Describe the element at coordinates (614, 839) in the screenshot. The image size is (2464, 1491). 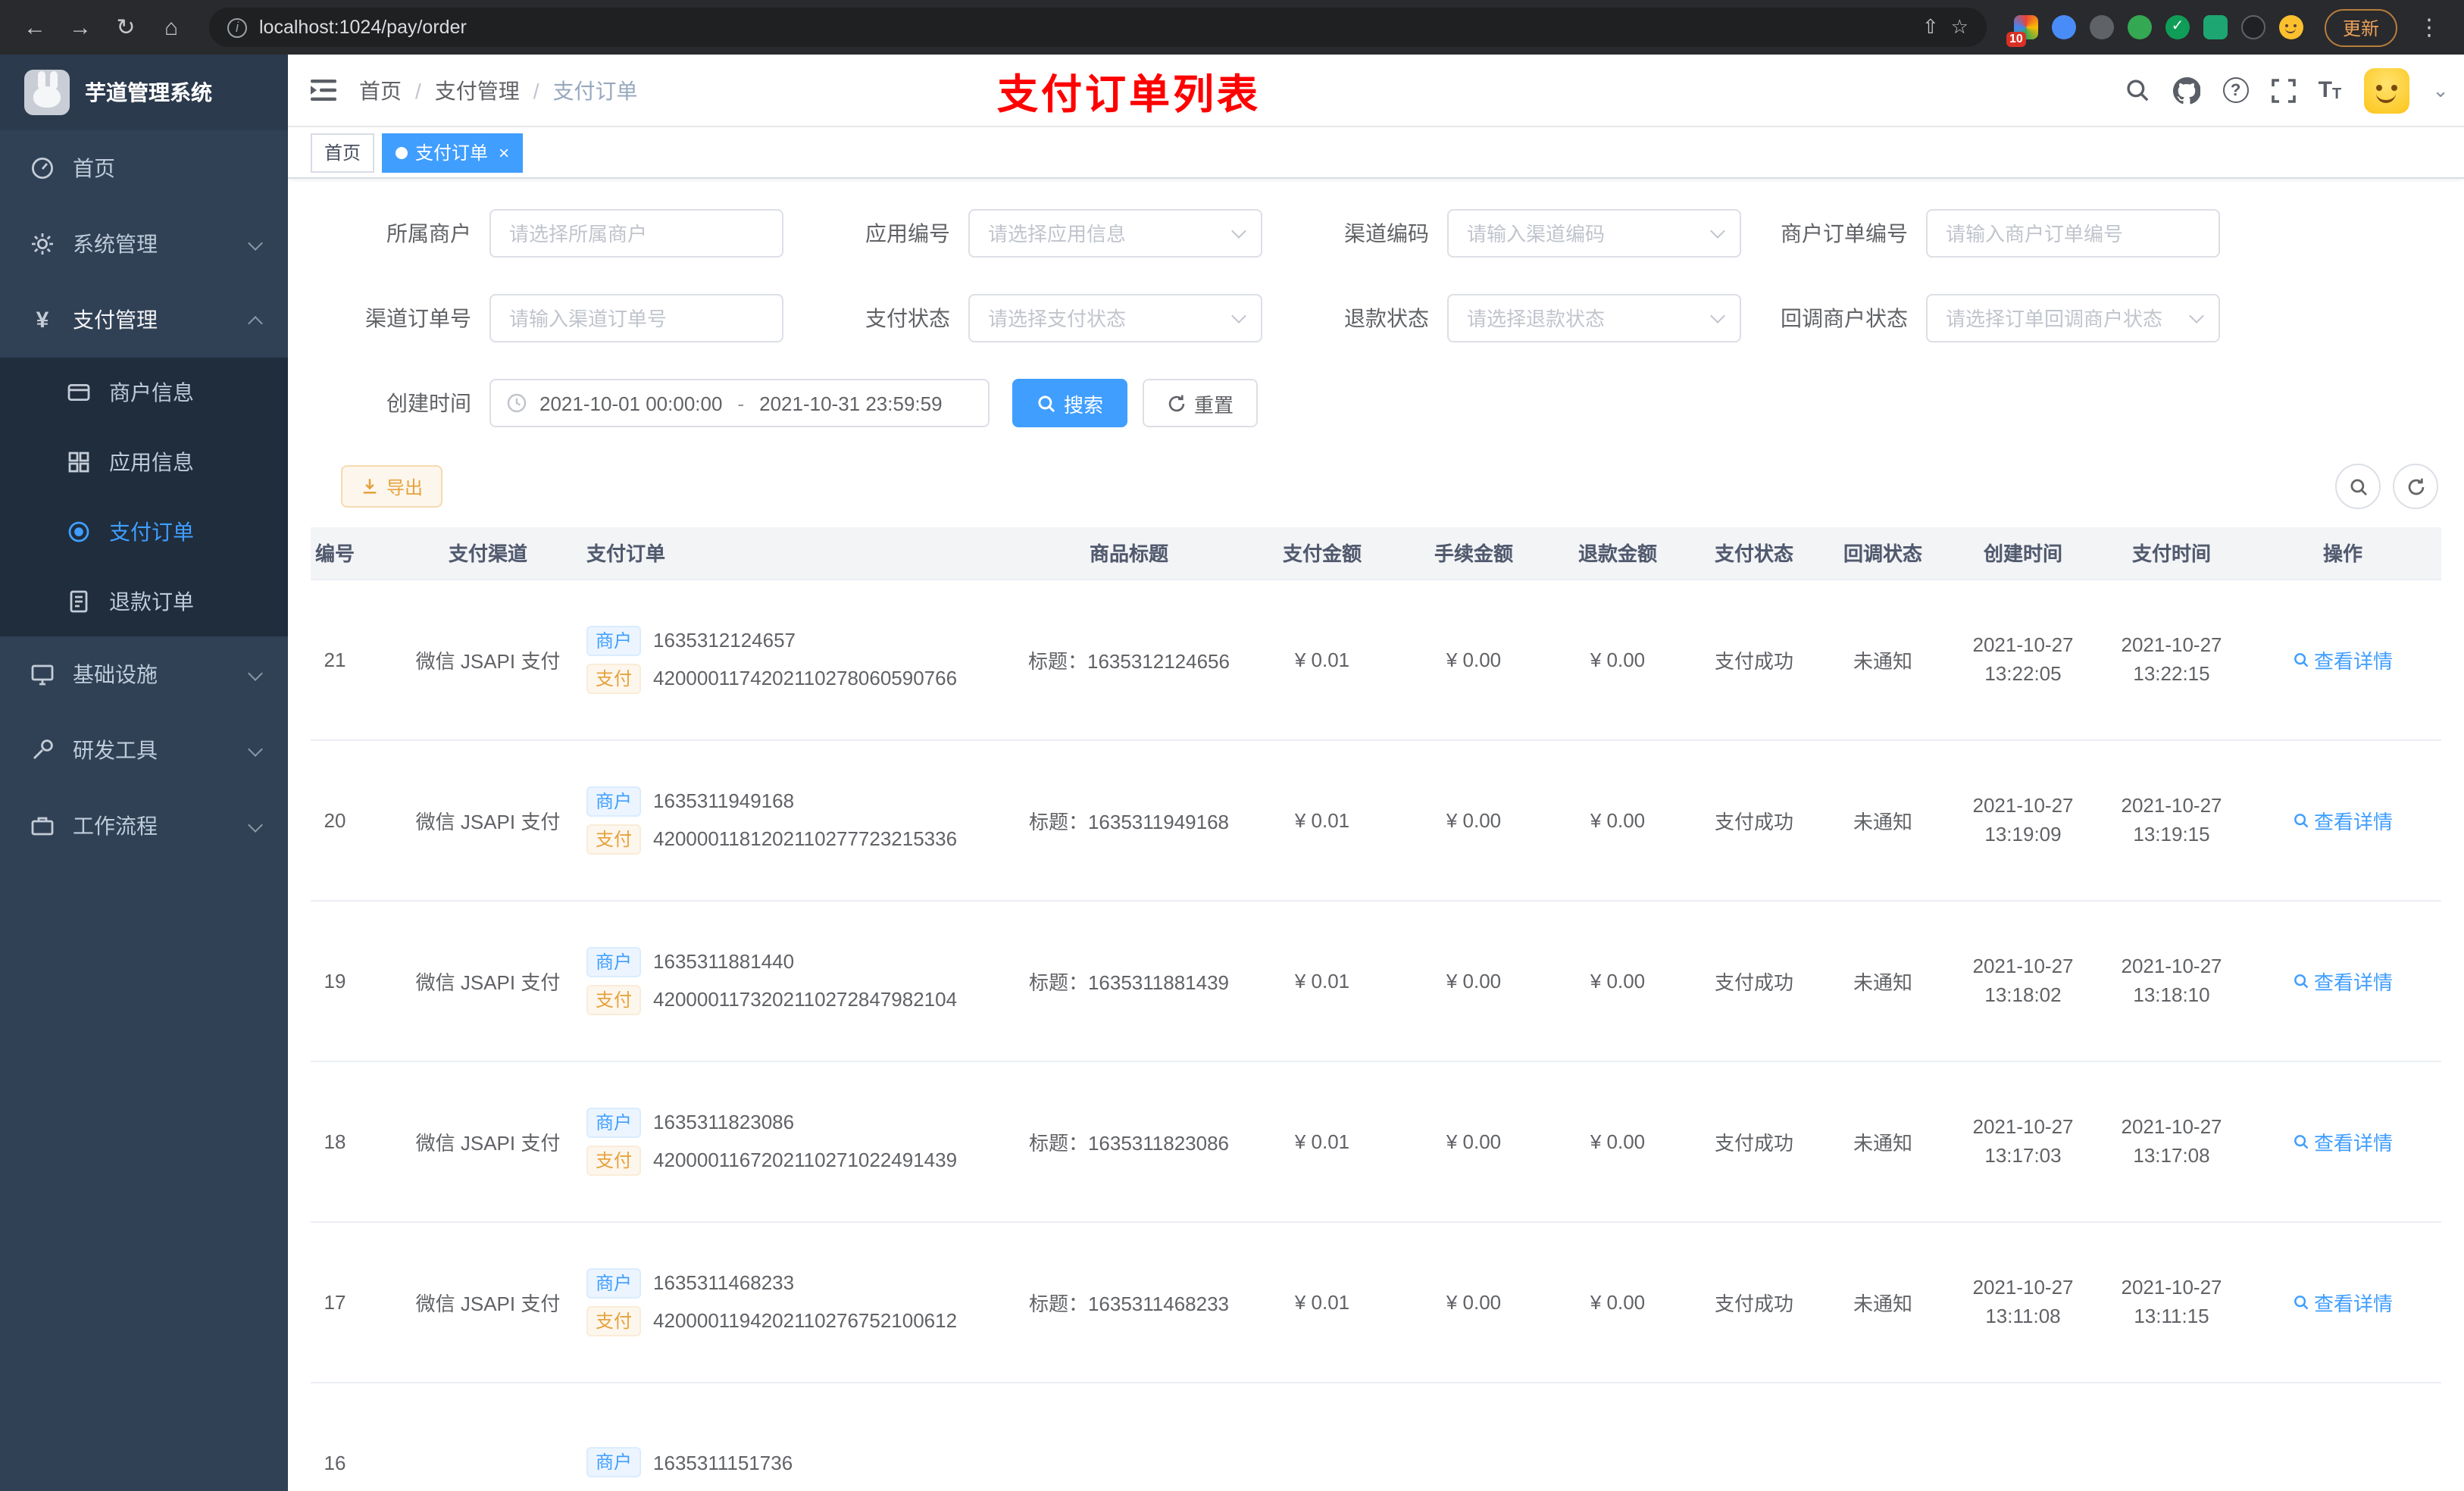
I see `pay-tag: 支付` at that location.